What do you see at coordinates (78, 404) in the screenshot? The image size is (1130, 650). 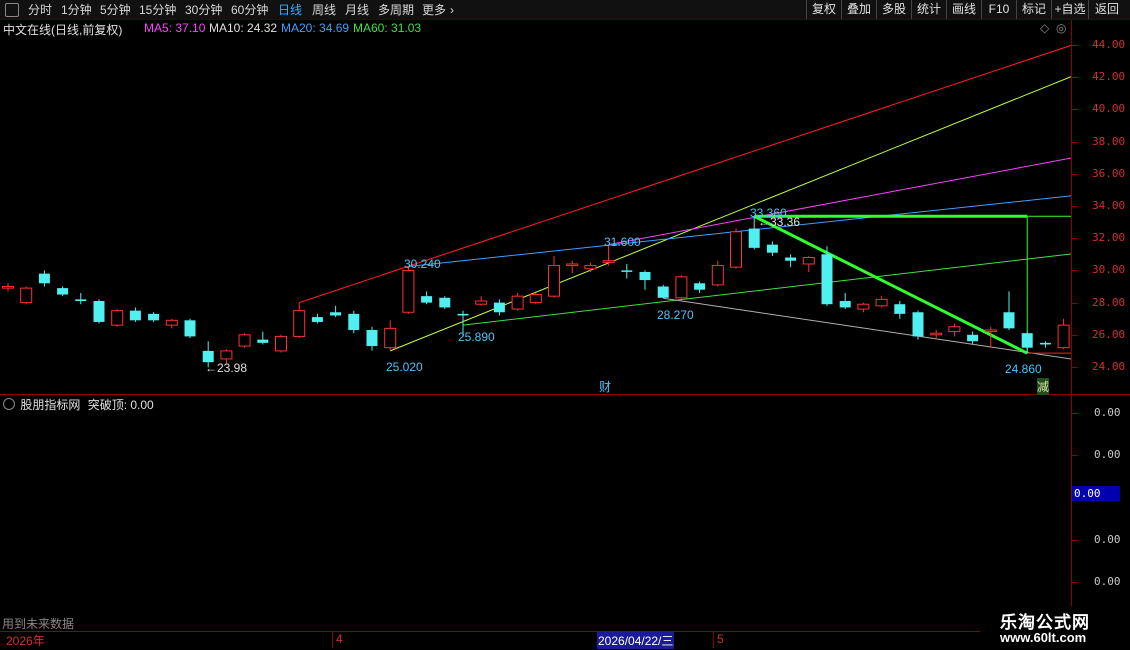 I see `sub-panel-header: 股朋指标网 突破顶: 0.00` at bounding box center [78, 404].